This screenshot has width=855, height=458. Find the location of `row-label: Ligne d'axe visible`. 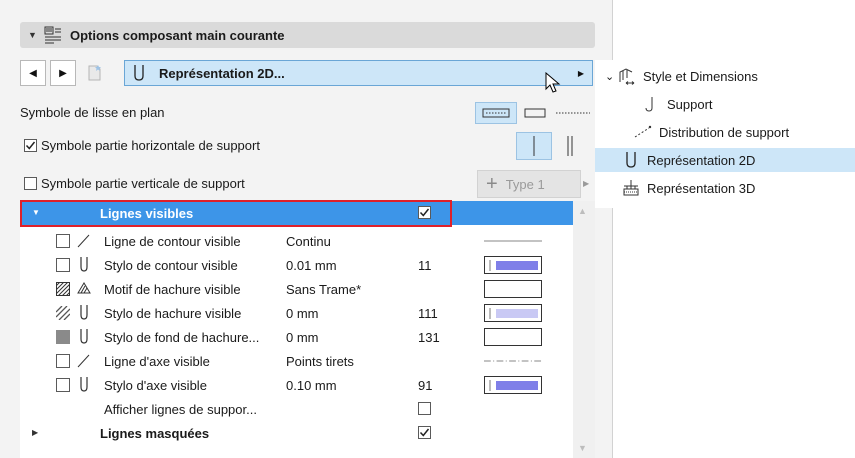

row-label: Ligne d'axe visible is located at coordinates (157, 361).